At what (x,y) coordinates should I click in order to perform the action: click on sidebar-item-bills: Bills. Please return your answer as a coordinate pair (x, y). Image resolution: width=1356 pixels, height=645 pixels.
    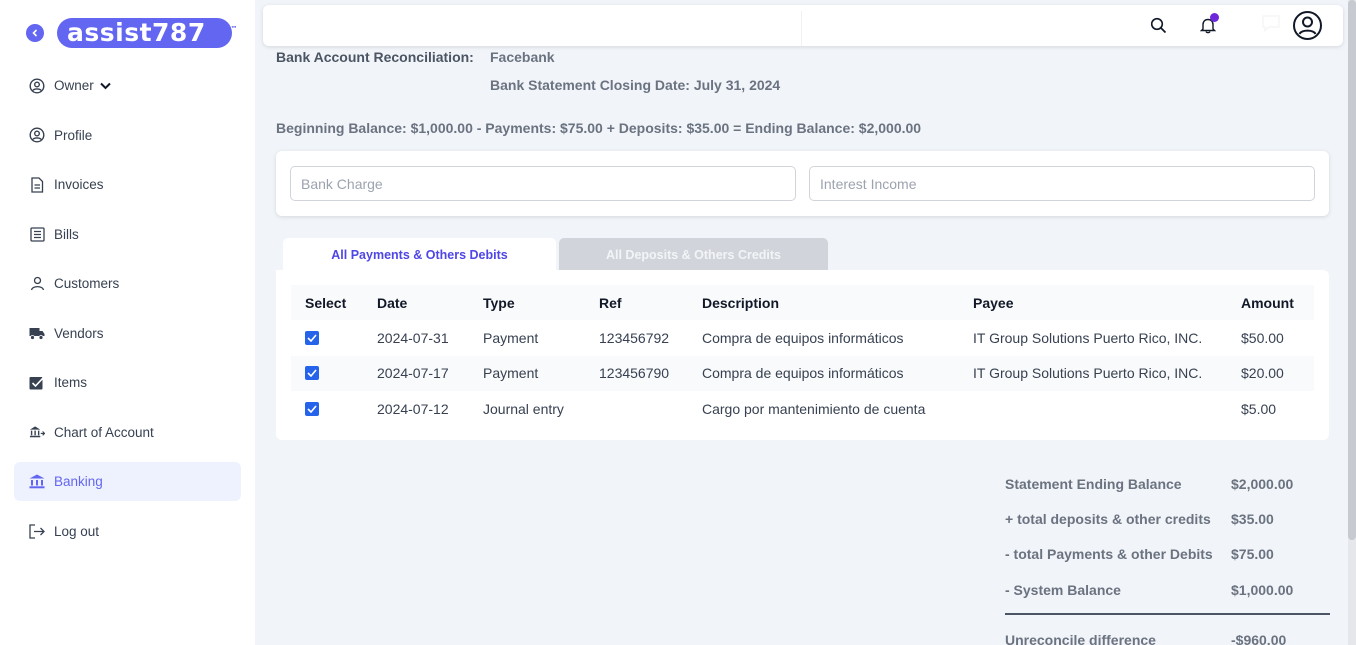
    Looking at the image, I should click on (127, 234).